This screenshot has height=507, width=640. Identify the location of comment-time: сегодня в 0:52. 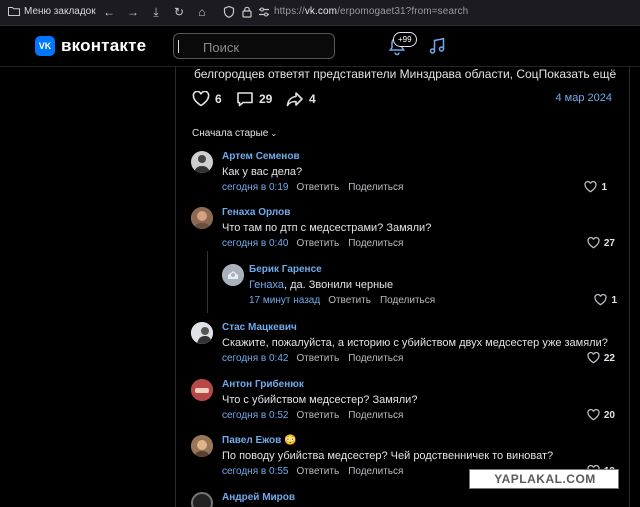
(255, 415).